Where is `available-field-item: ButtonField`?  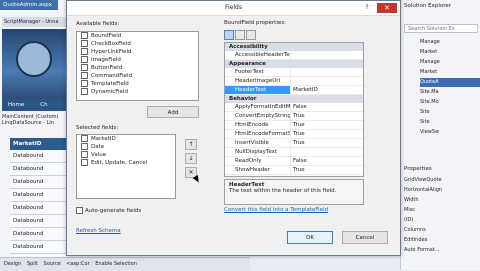 available-field-item: ButtonField is located at coordinates (137, 68).